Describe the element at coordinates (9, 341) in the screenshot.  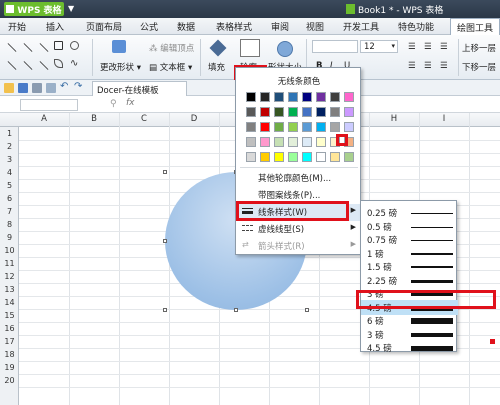
I see `row-header: 17` at that location.